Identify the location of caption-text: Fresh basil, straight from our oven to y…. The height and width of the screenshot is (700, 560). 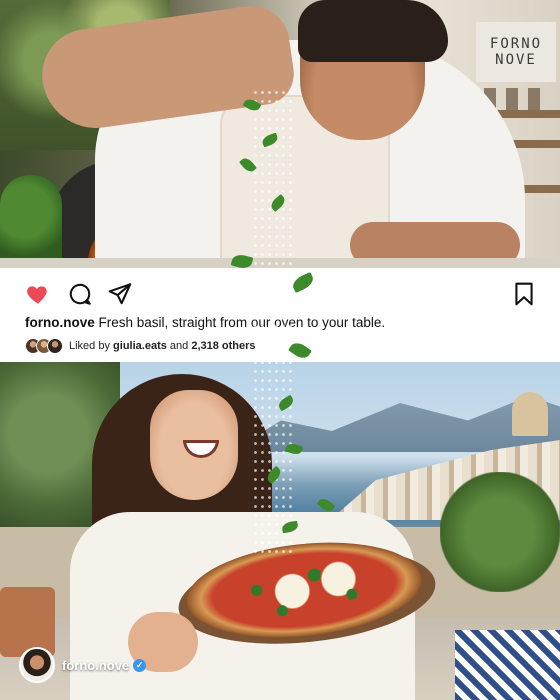
(242, 322).